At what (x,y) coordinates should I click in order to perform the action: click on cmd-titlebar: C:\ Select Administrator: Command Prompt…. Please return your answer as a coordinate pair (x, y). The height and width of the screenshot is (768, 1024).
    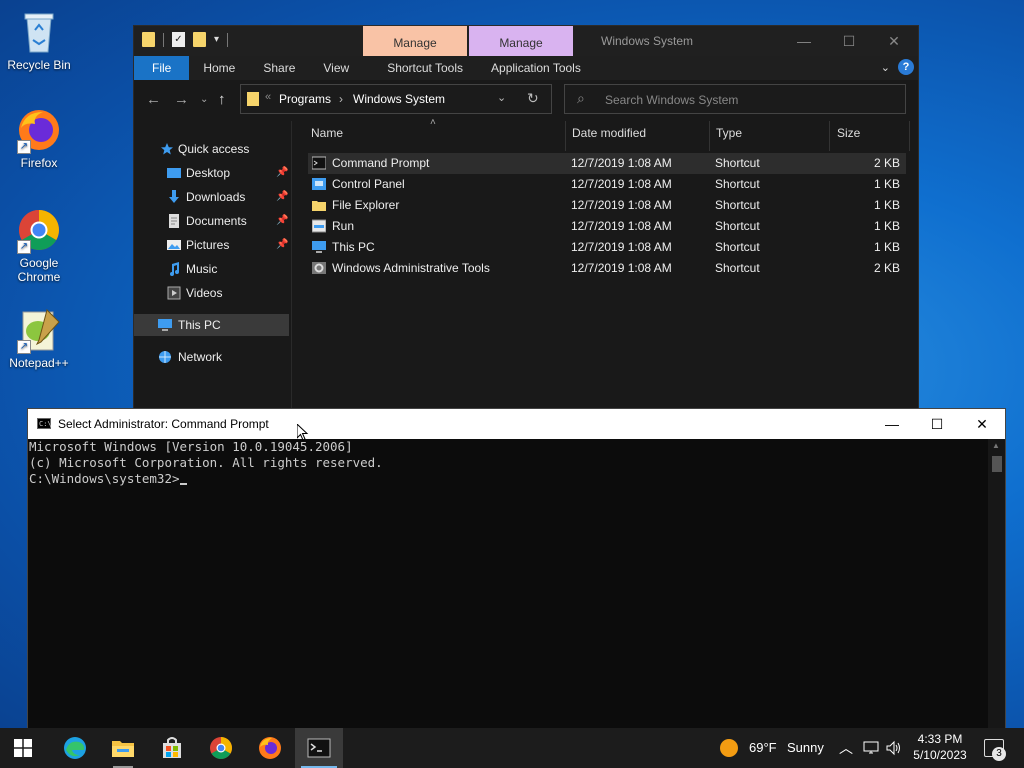
    Looking at the image, I should click on (516, 424).